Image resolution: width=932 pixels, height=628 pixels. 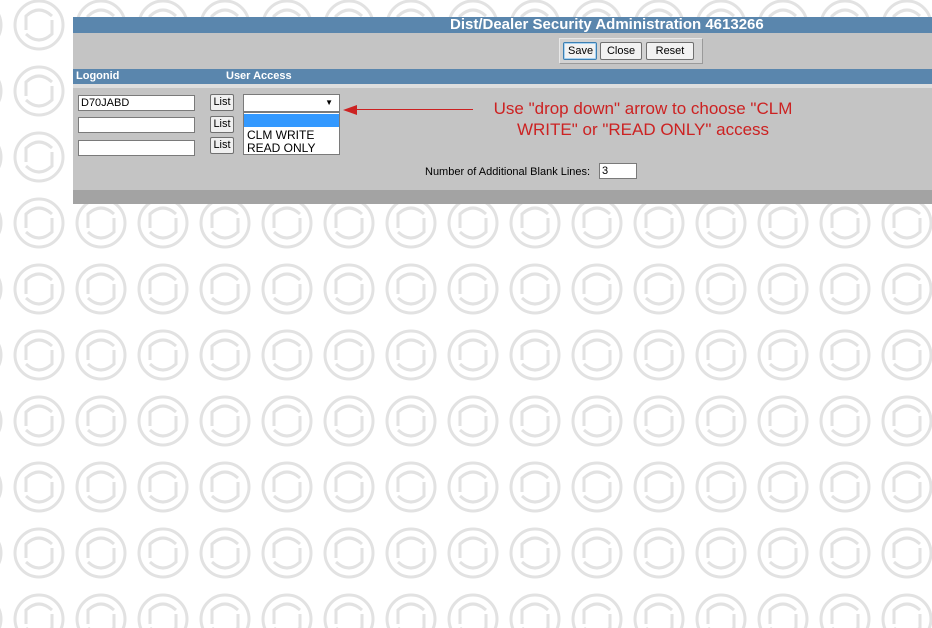 What do you see at coordinates (222, 145) in the screenshot?
I see `list-button-3: List` at bounding box center [222, 145].